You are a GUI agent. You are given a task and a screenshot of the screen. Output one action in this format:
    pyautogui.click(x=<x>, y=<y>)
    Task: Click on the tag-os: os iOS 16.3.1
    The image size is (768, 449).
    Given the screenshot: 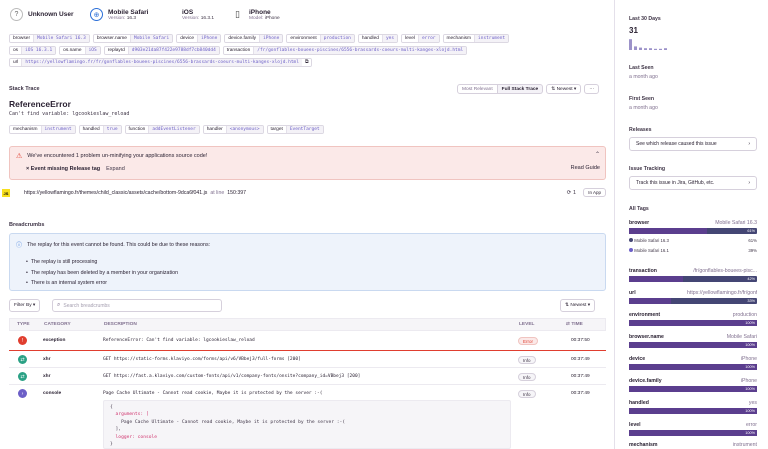 What is the action you would take?
    pyautogui.click(x=33, y=50)
    